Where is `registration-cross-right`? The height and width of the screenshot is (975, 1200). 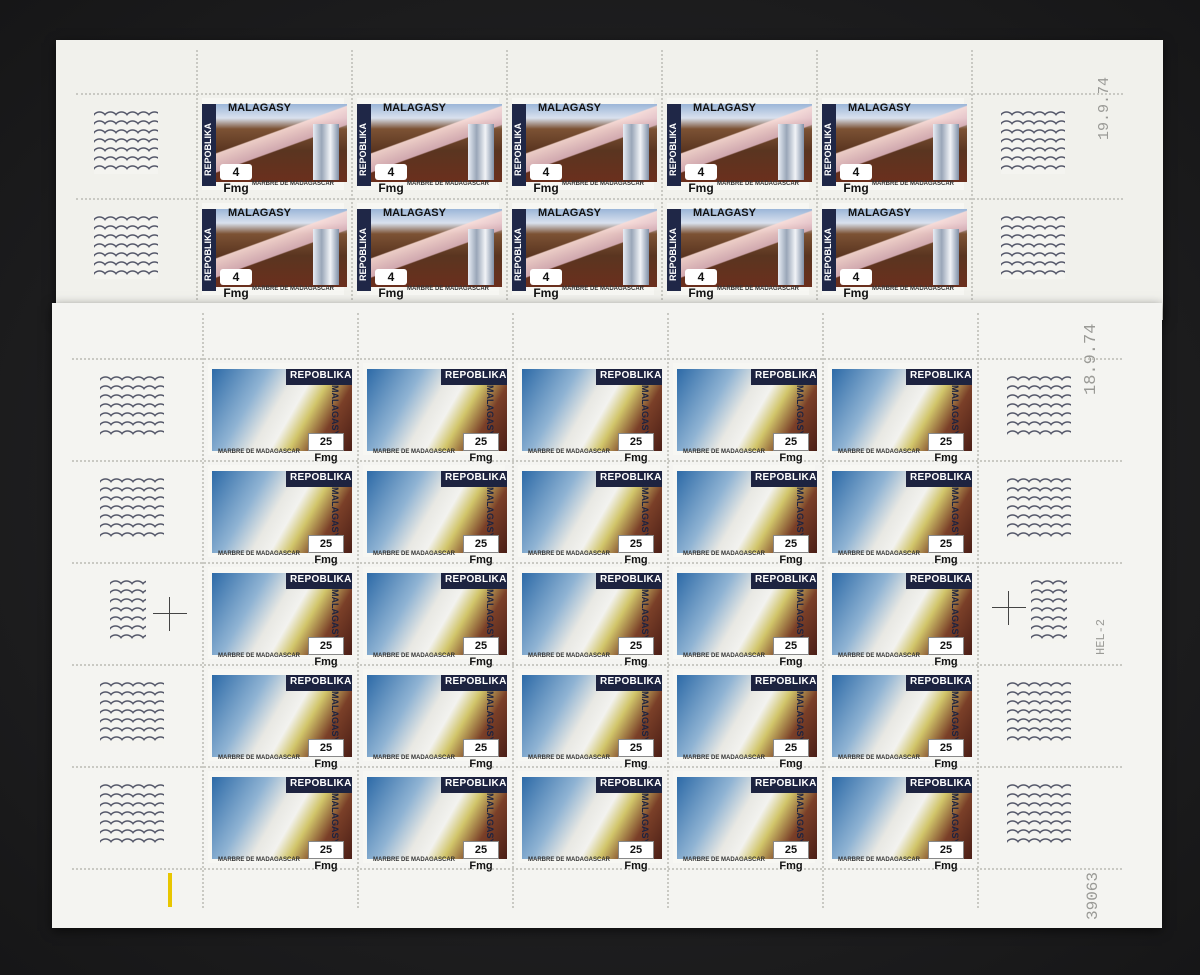
registration-cross-right is located at coordinates (1009, 608).